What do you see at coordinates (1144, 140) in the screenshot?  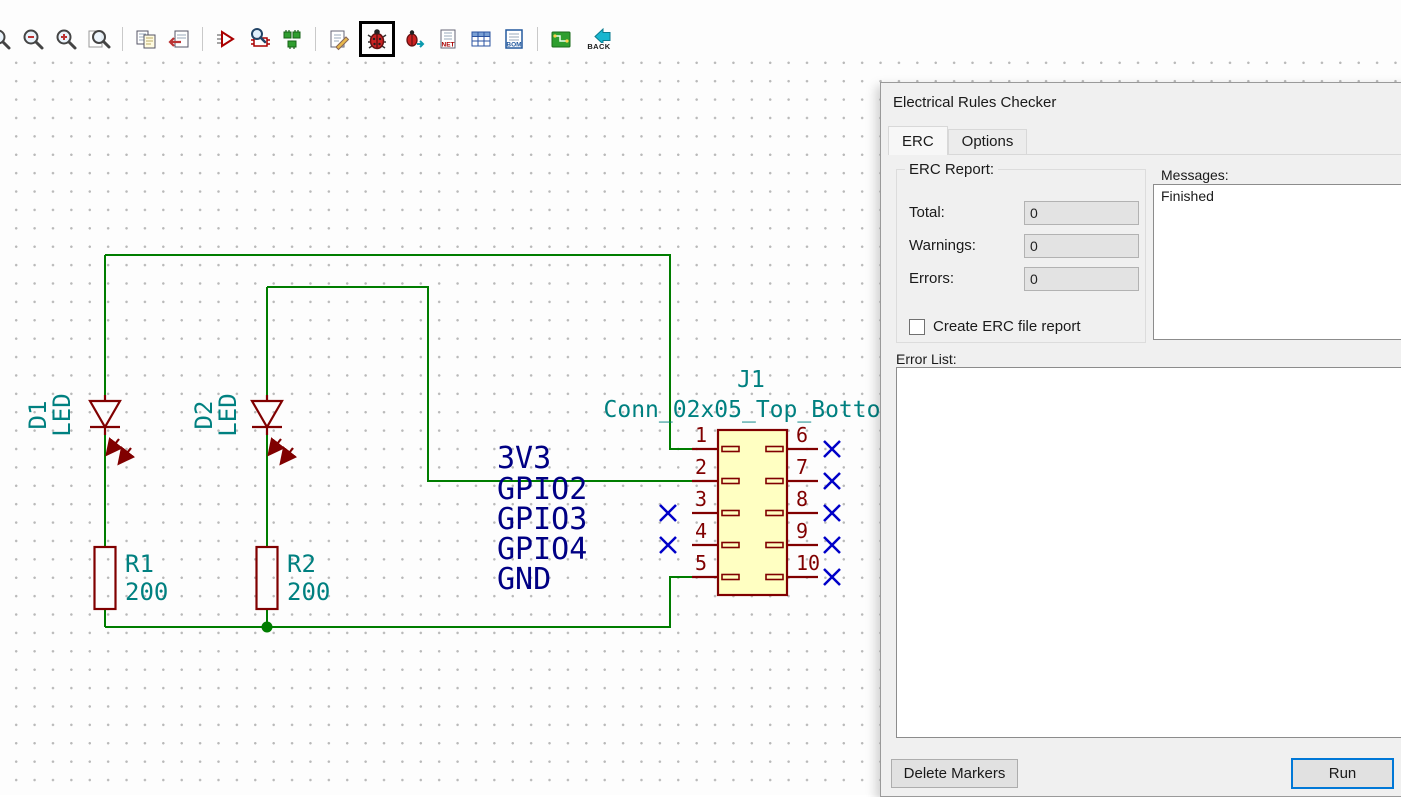 I see `tab-strip: ERC Options` at bounding box center [1144, 140].